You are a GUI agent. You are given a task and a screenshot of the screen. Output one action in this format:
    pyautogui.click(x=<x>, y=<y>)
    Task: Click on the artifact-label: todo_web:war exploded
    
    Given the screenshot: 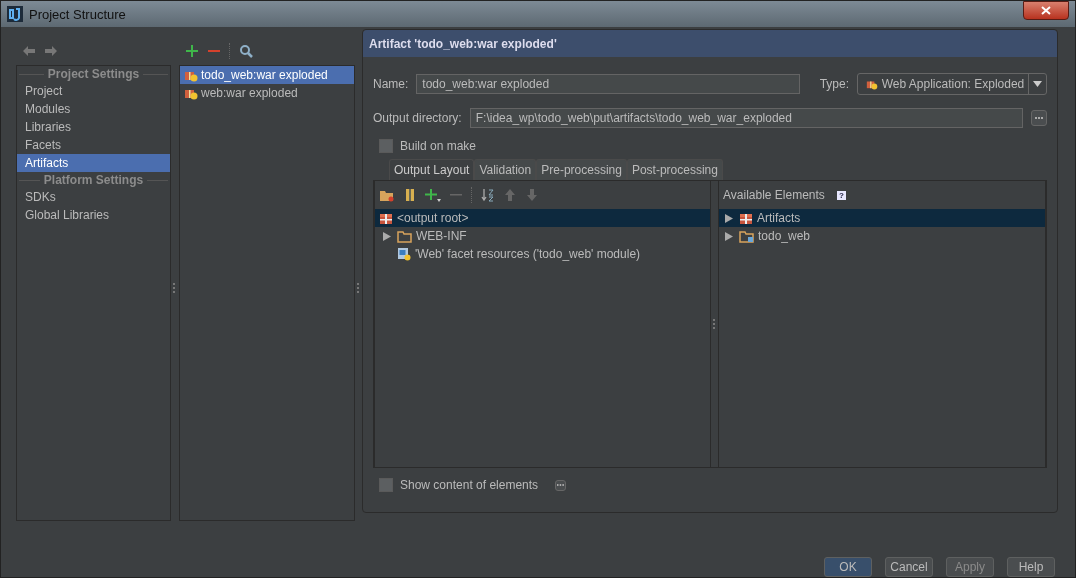 What is the action you would take?
    pyautogui.click(x=264, y=75)
    